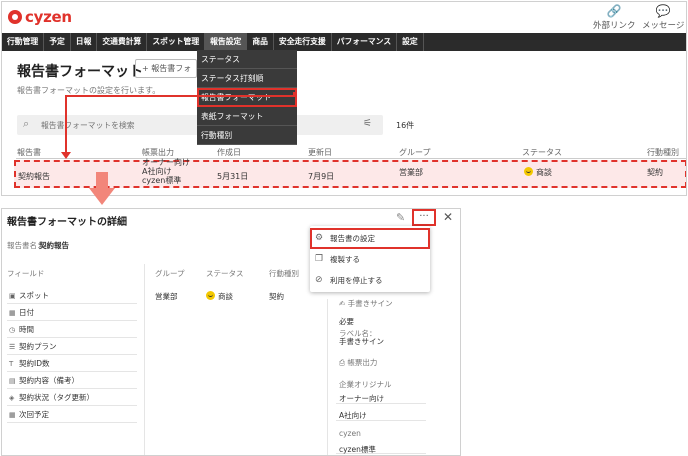  What do you see at coordinates (320, 152) in the screenshot?
I see `col-header-updated: 更新日` at bounding box center [320, 152].